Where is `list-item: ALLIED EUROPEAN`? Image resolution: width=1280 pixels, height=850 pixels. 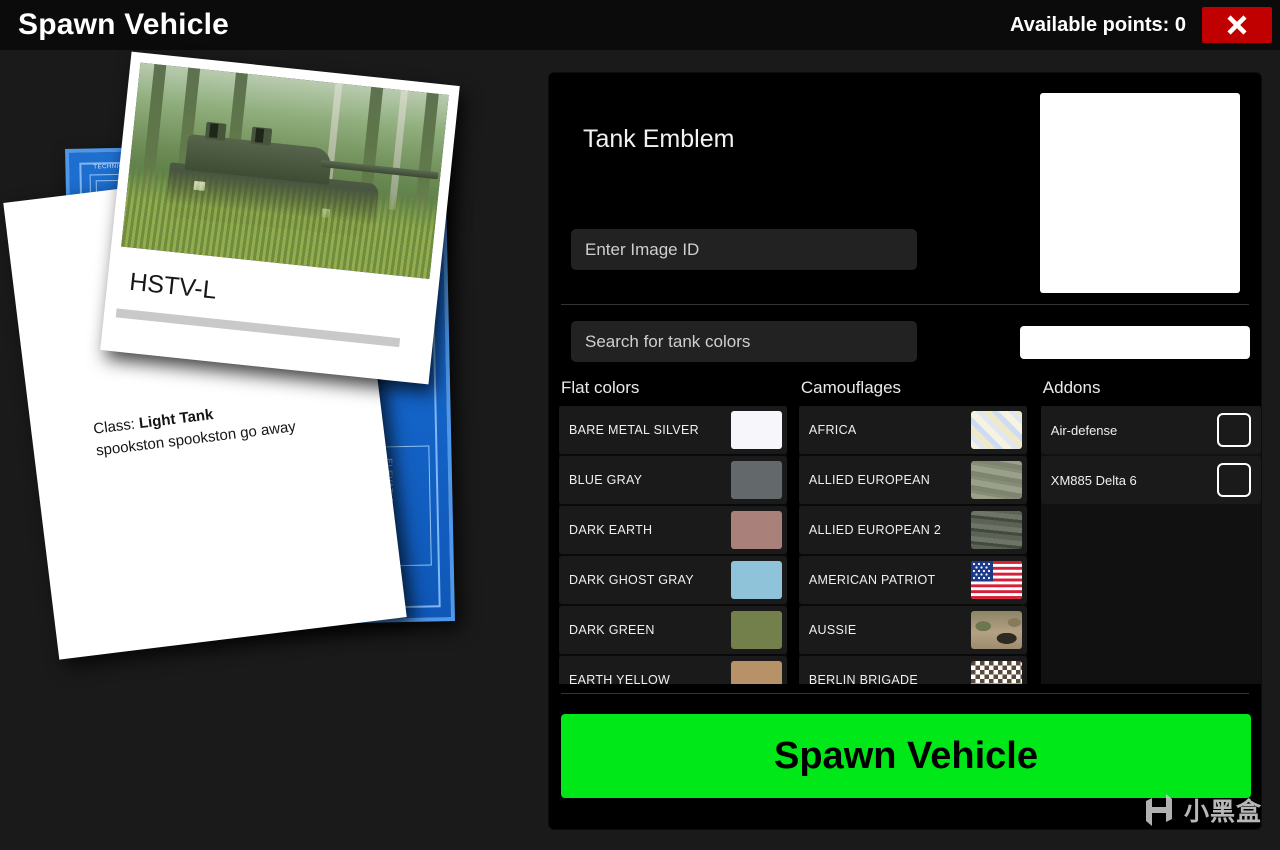
list-item: ALLIED EUROPEAN is located at coordinates (912, 480).